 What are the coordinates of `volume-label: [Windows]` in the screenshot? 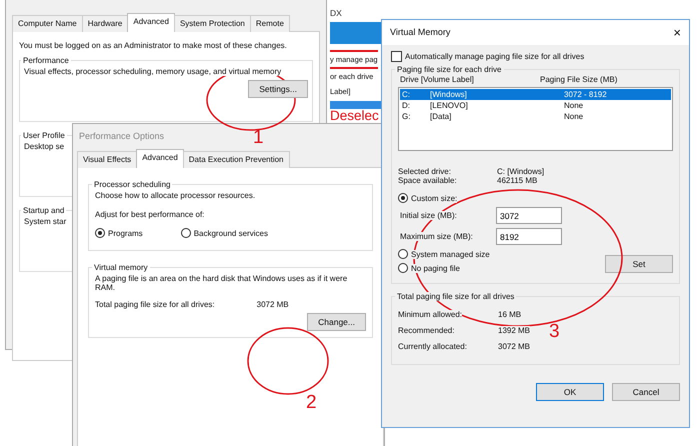 It's located at (449, 94).